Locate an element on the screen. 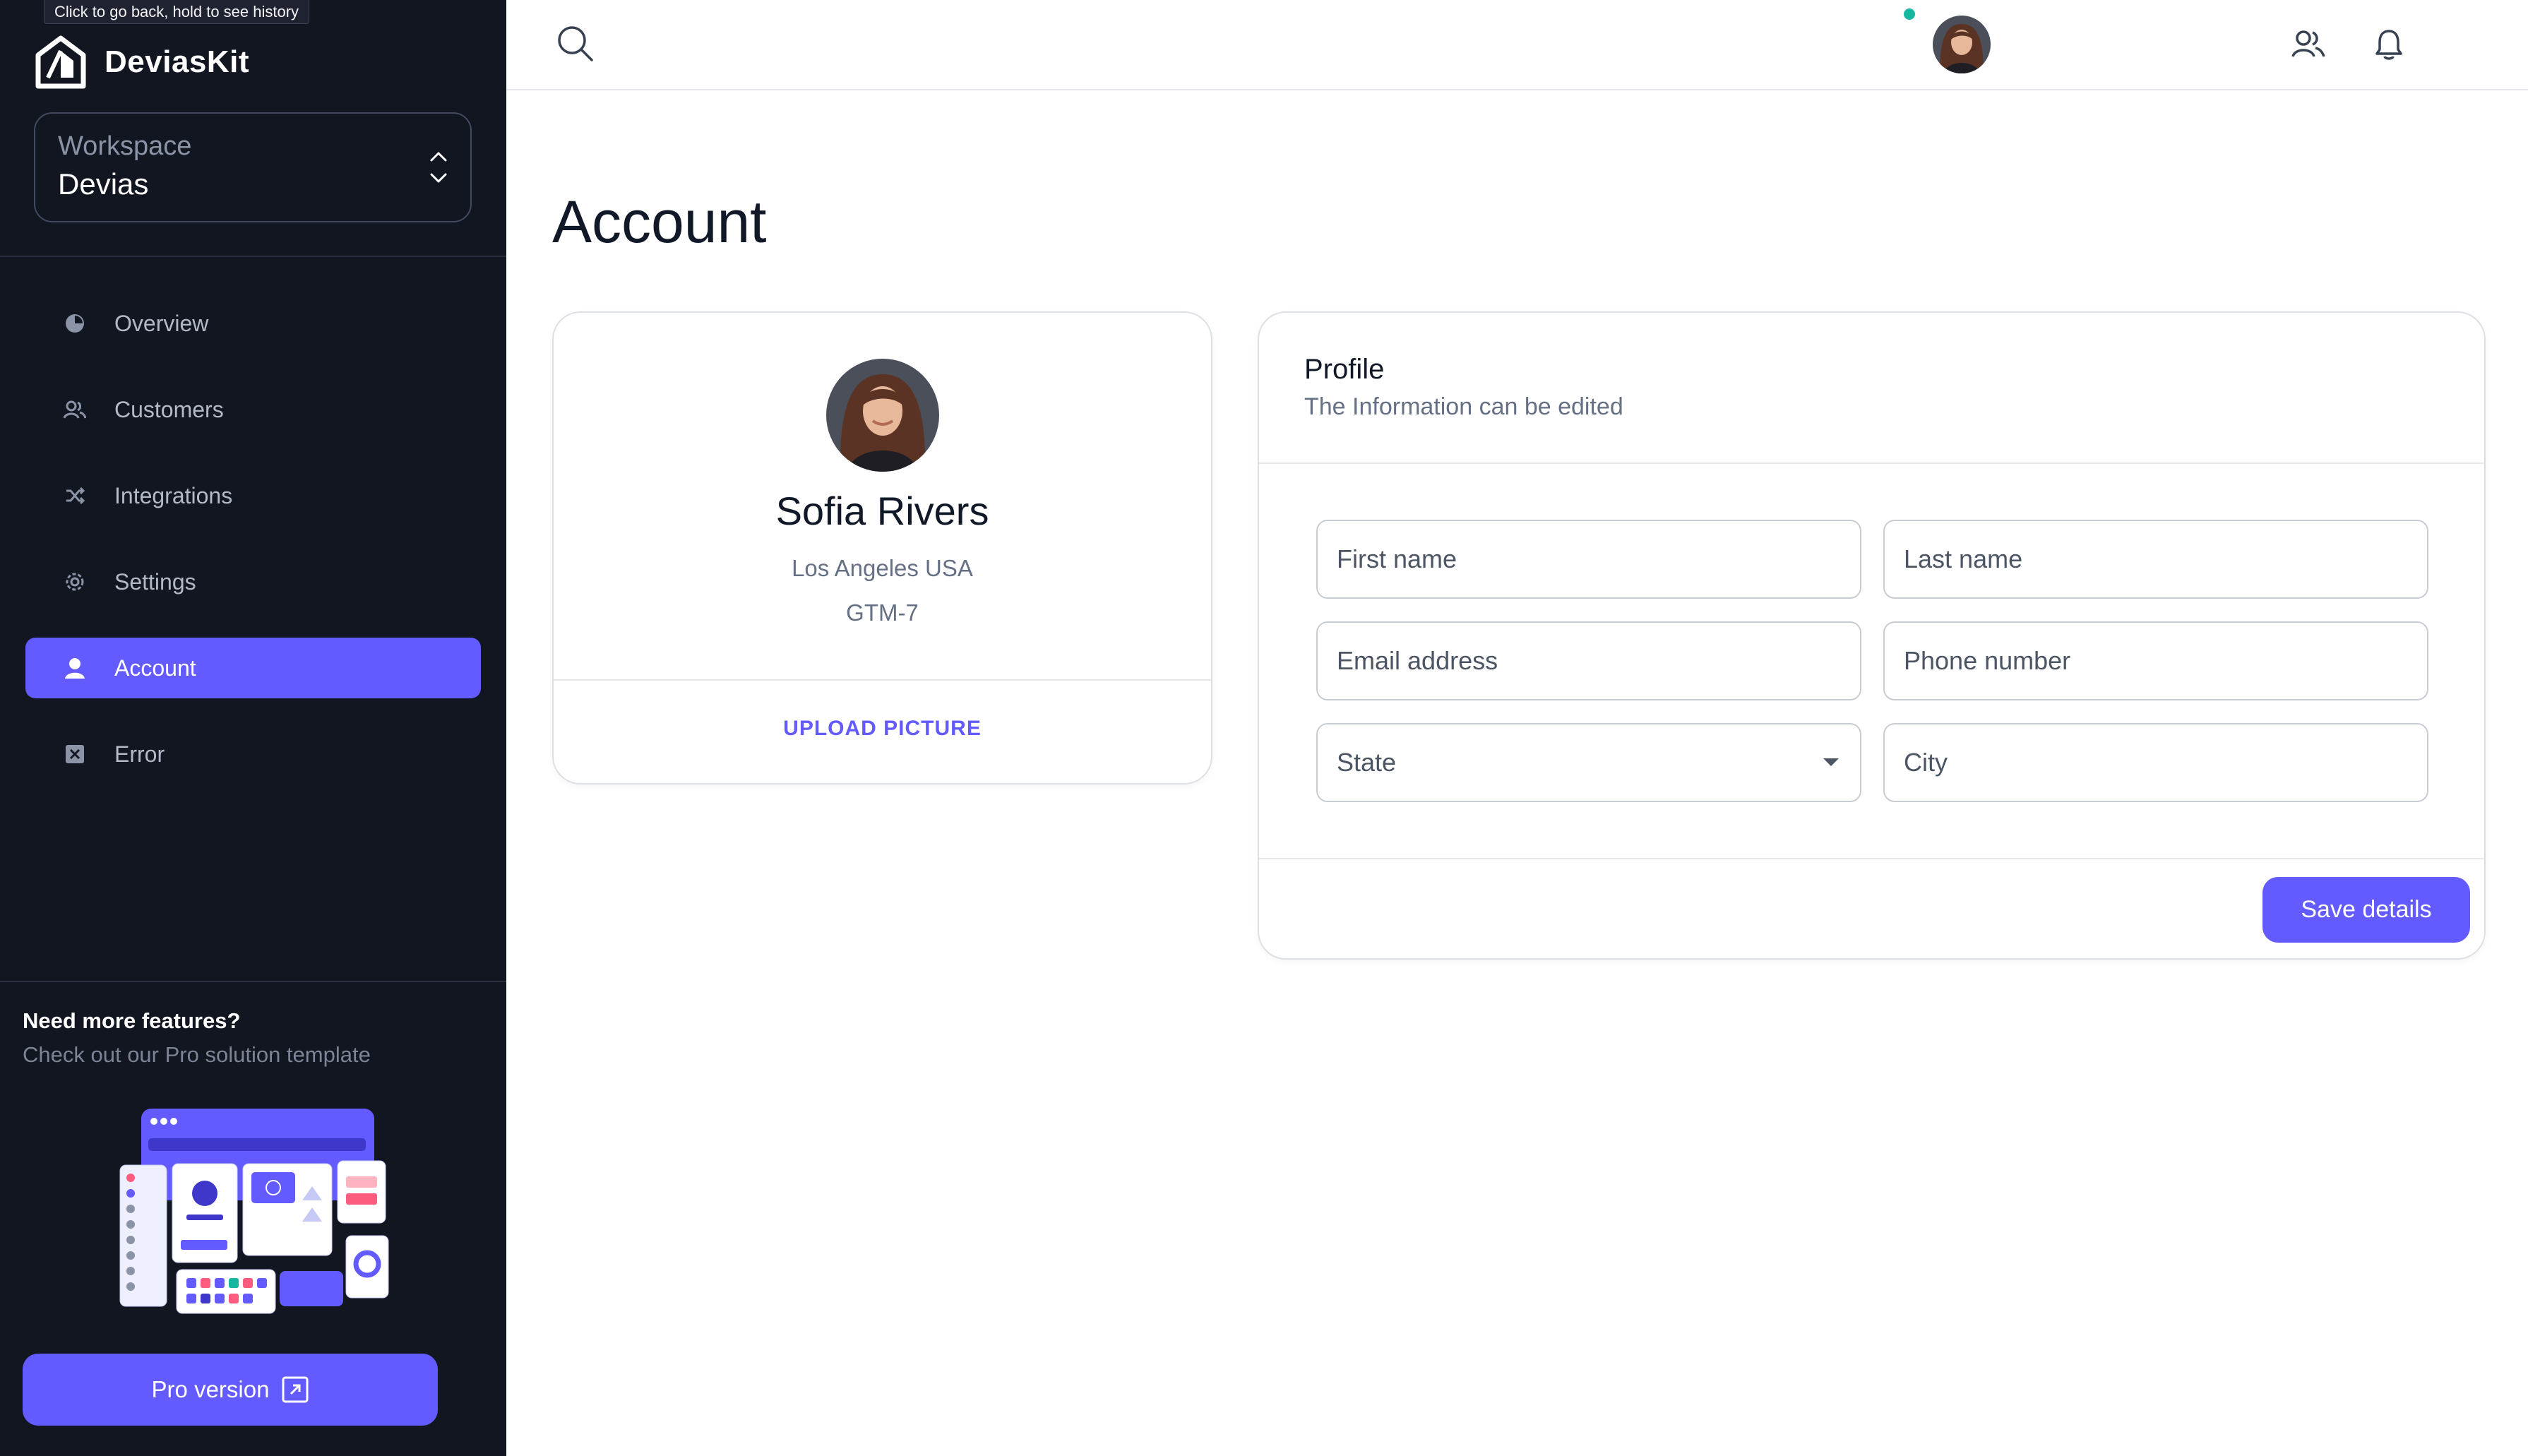  last-name-field: Last name is located at coordinates (2155, 559).